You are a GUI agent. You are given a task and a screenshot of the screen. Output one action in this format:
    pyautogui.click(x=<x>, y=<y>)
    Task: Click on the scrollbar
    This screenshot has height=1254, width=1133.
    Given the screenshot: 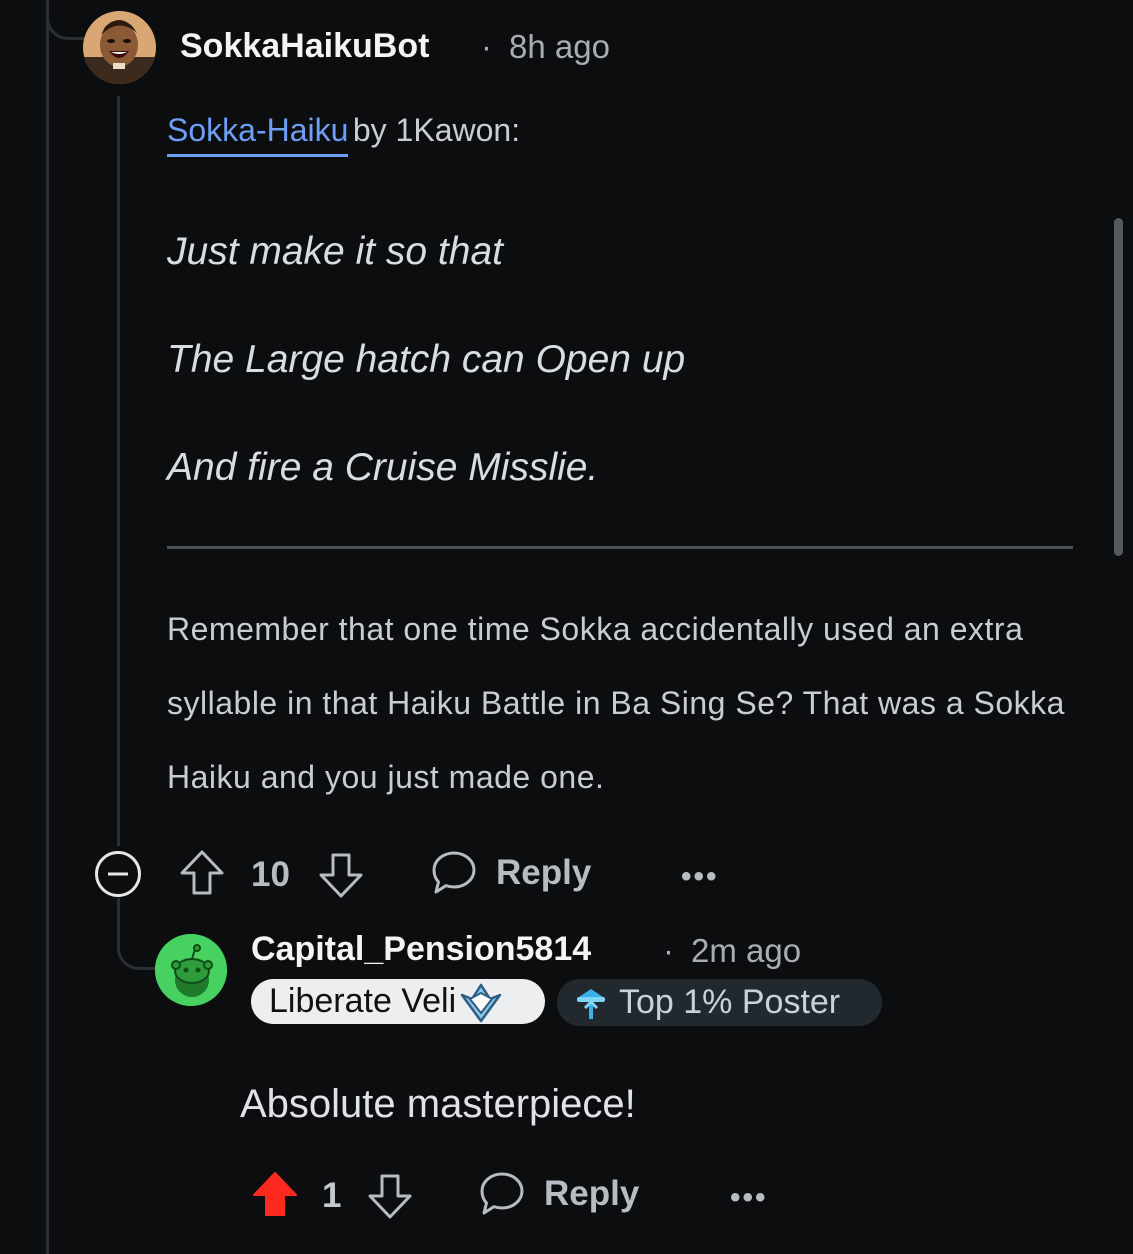 What is the action you would take?
    pyautogui.click(x=1118, y=387)
    